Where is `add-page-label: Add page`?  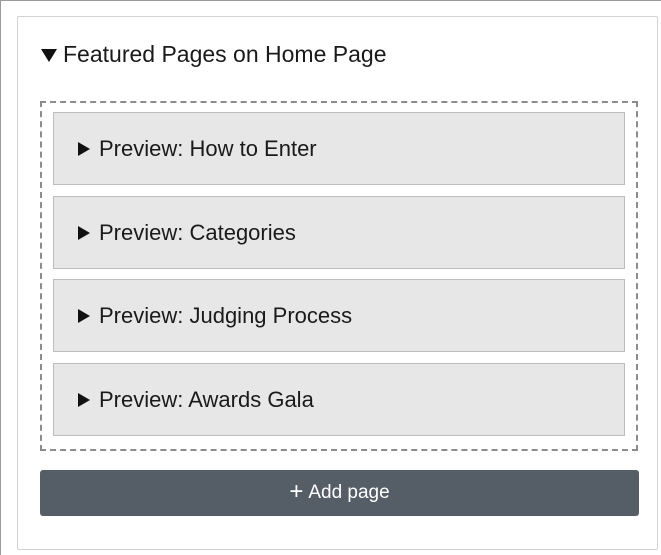
add-page-label: Add page is located at coordinates (349, 492).